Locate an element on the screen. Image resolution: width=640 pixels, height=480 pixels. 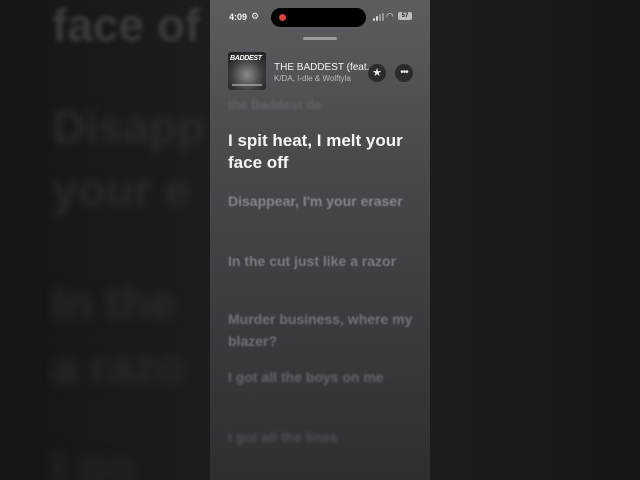
star-icon: ★ is located at coordinates (377, 73).